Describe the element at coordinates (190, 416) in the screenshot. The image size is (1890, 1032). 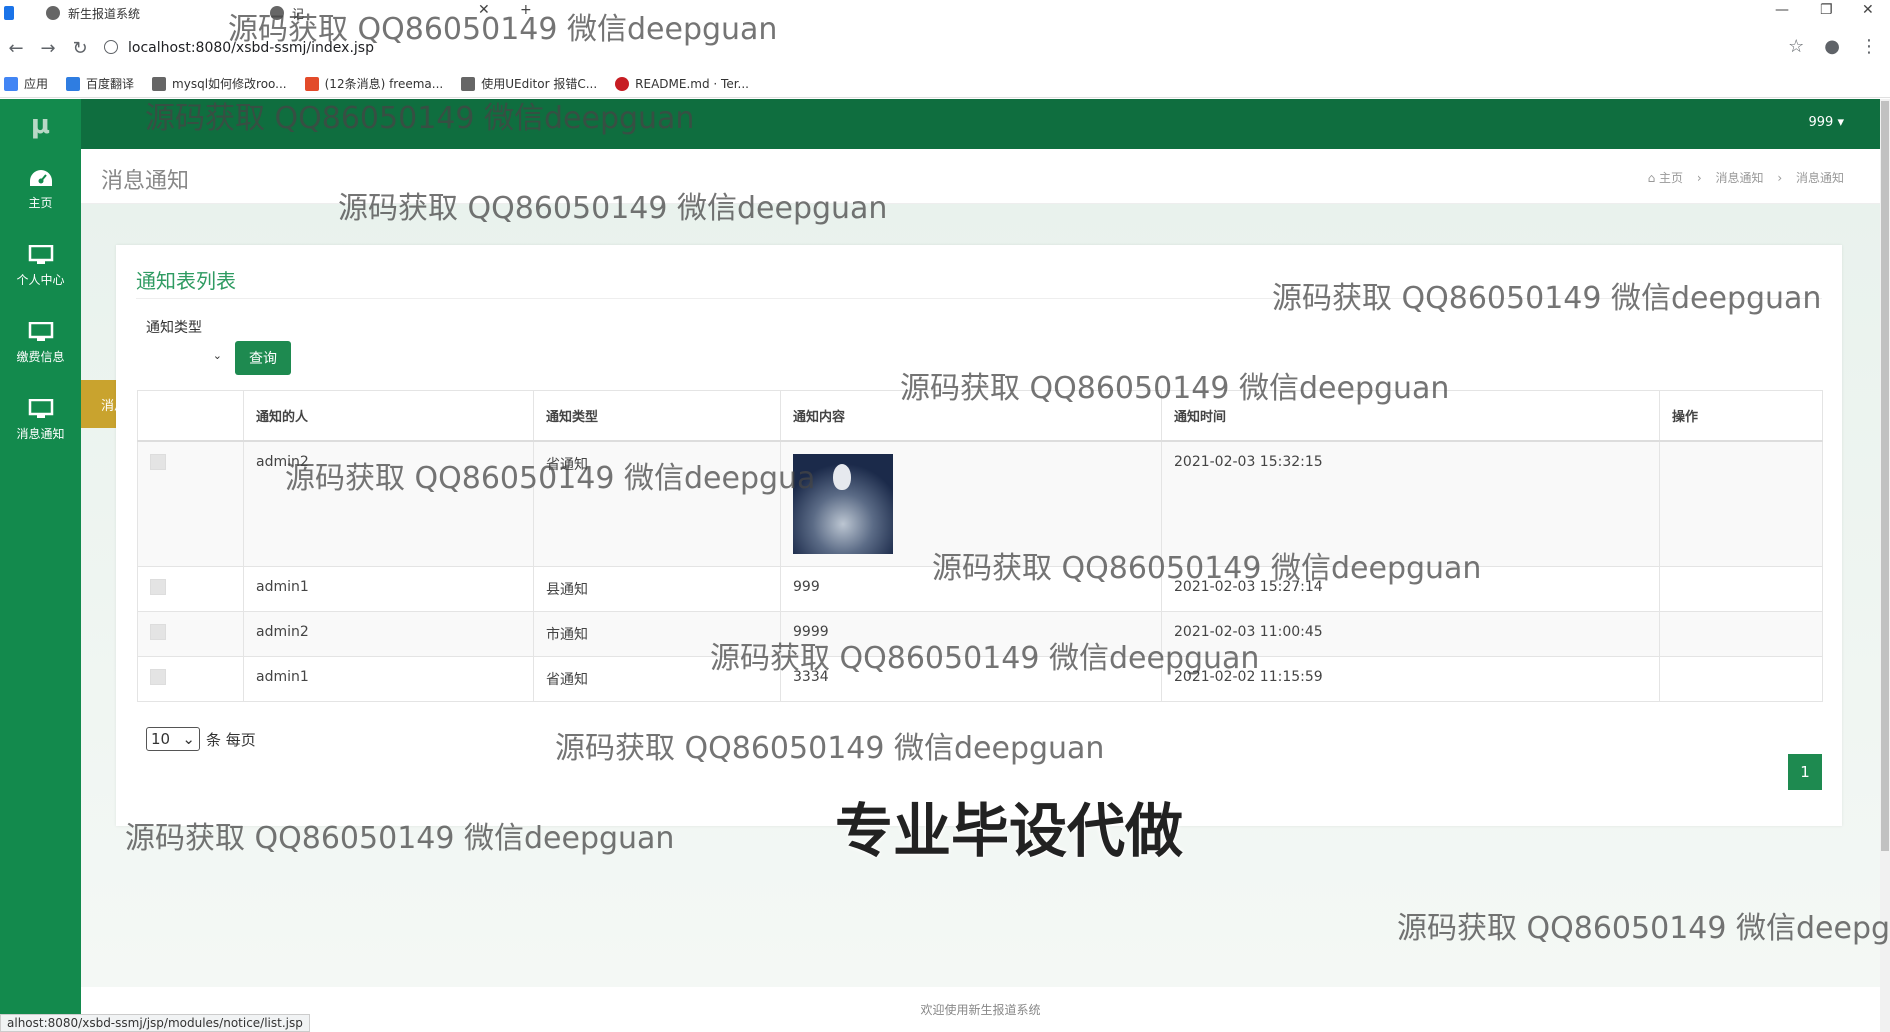
I see `column-header-select` at that location.